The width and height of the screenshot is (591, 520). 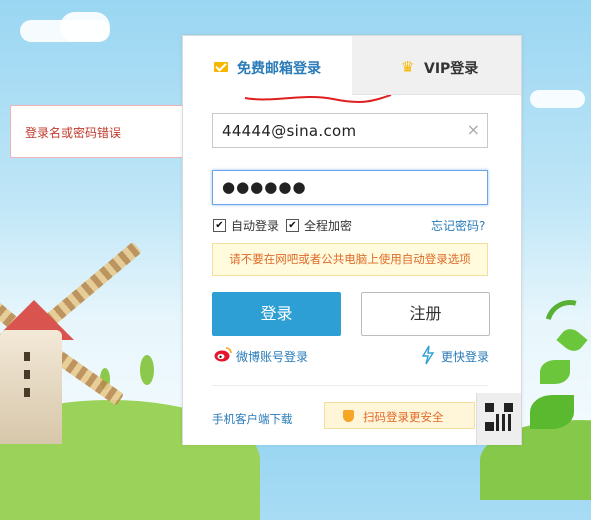 I want to click on username-input: 44444@sina.com ×, so click(x=350, y=130).